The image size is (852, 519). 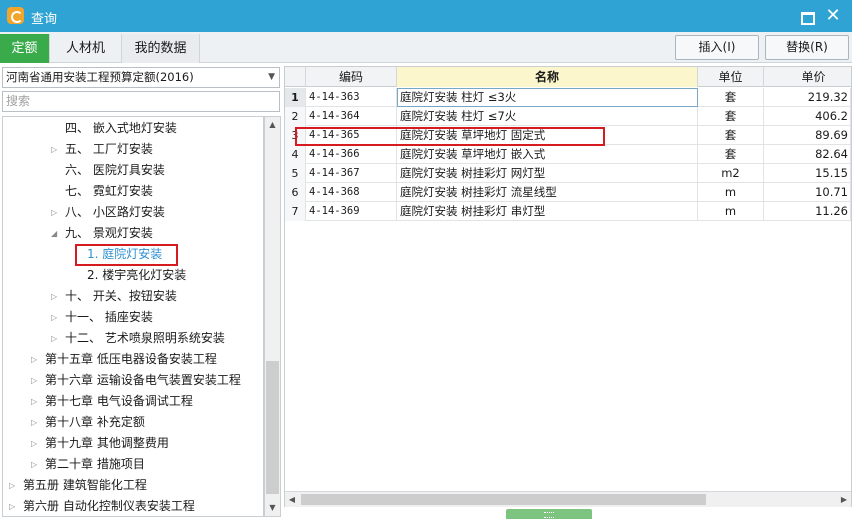 What do you see at coordinates (547, 211) in the screenshot?
I see `name-cell: 庭院灯安装 树挂彩灯 串灯型` at bounding box center [547, 211].